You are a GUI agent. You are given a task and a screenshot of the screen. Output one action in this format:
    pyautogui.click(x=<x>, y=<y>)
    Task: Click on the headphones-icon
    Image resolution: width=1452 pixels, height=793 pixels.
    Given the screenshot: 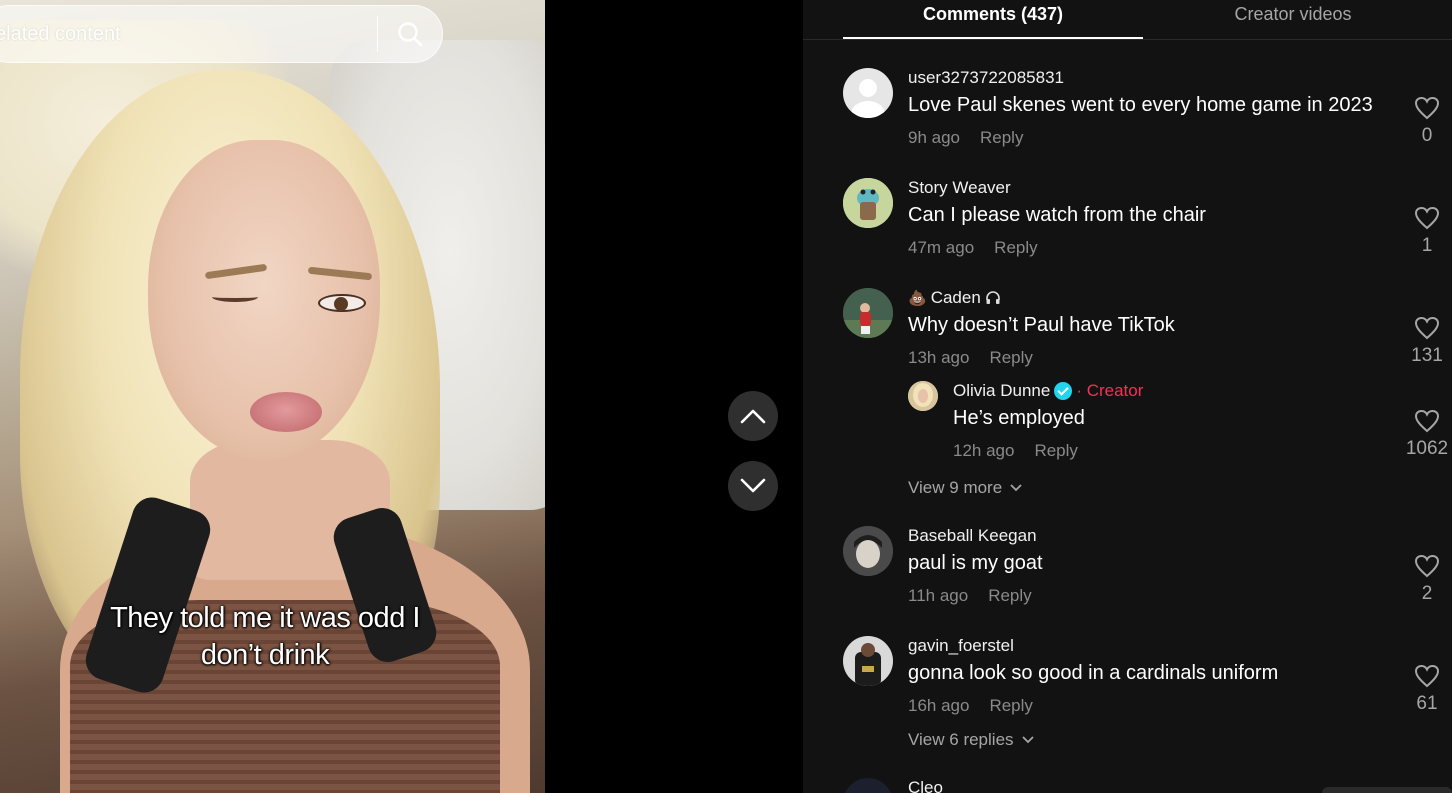 What is the action you would take?
    pyautogui.click(x=992, y=297)
    